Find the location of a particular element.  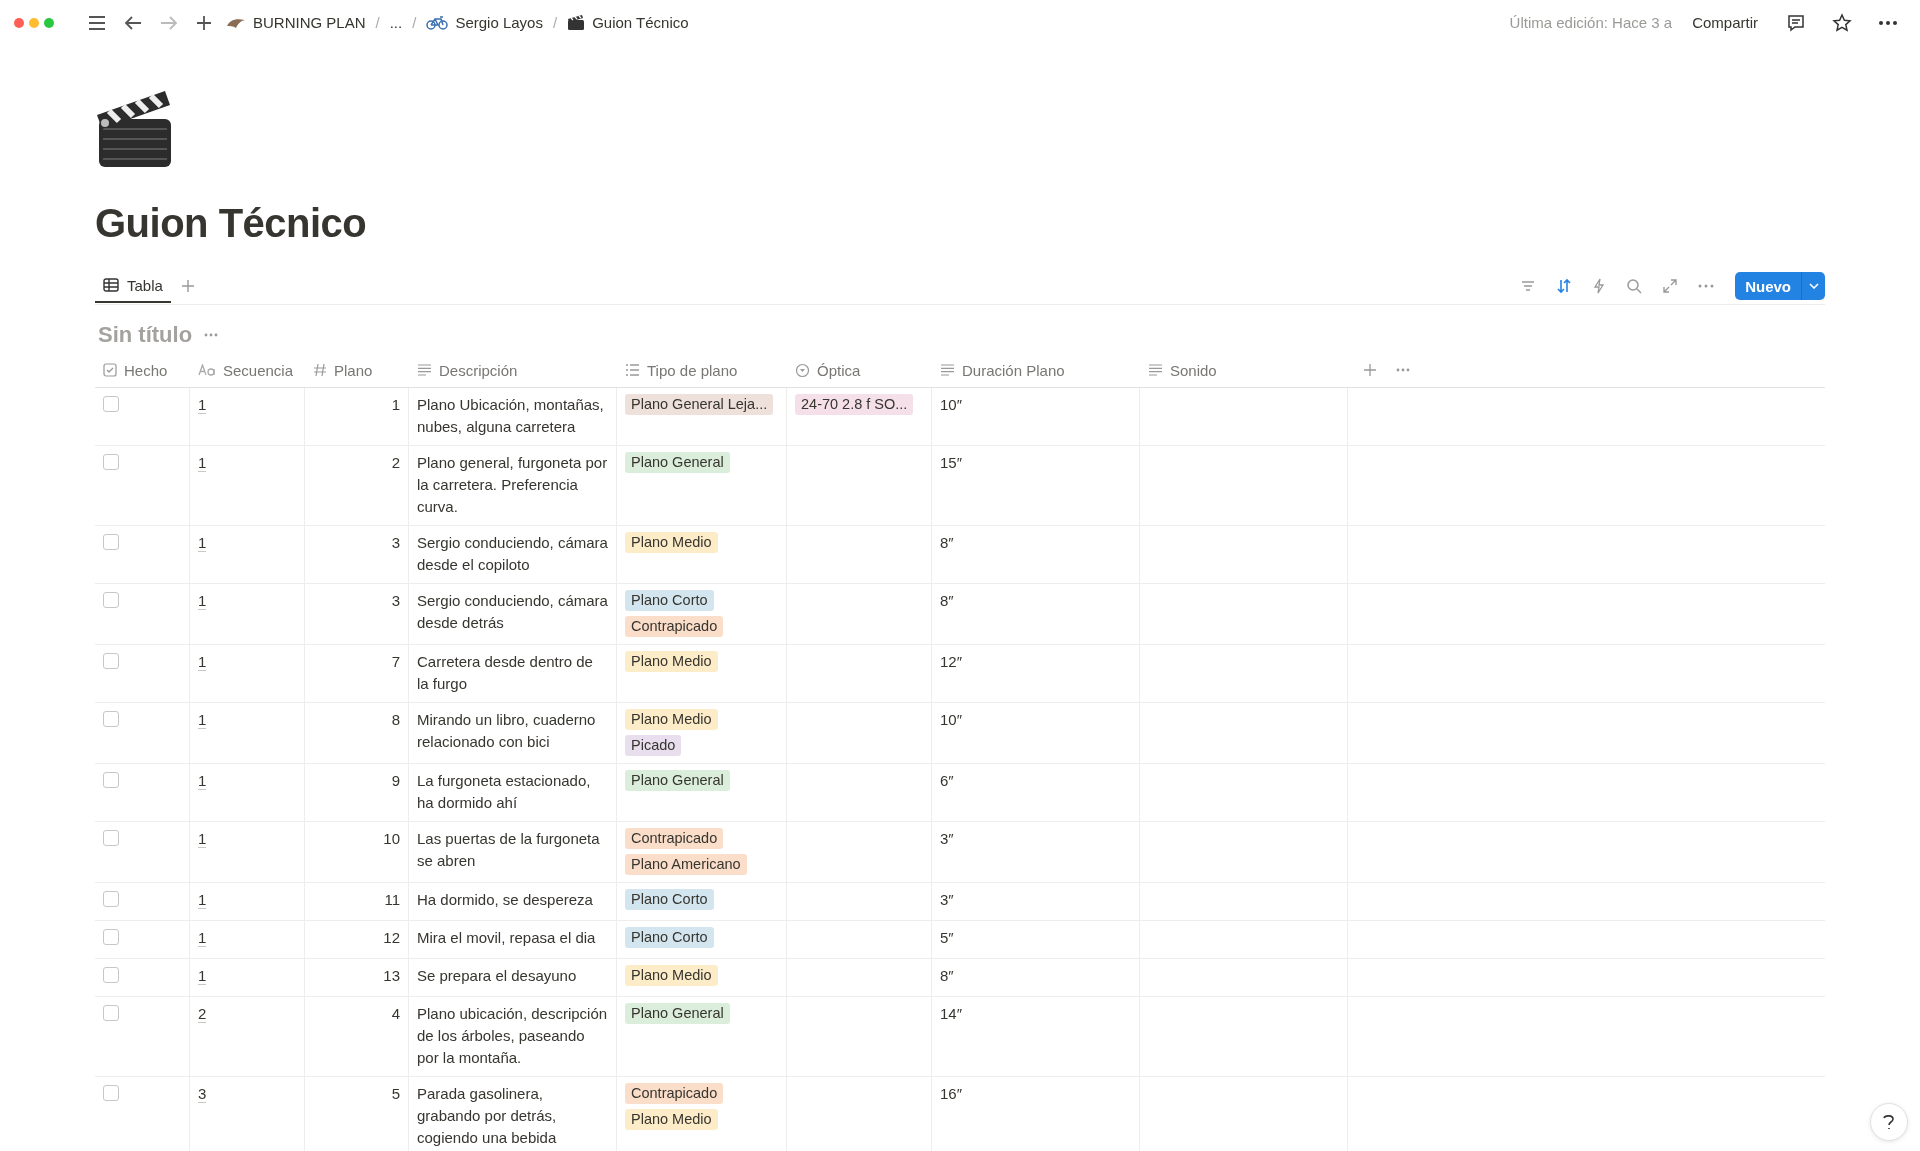

search-icon is located at coordinates (1634, 286).